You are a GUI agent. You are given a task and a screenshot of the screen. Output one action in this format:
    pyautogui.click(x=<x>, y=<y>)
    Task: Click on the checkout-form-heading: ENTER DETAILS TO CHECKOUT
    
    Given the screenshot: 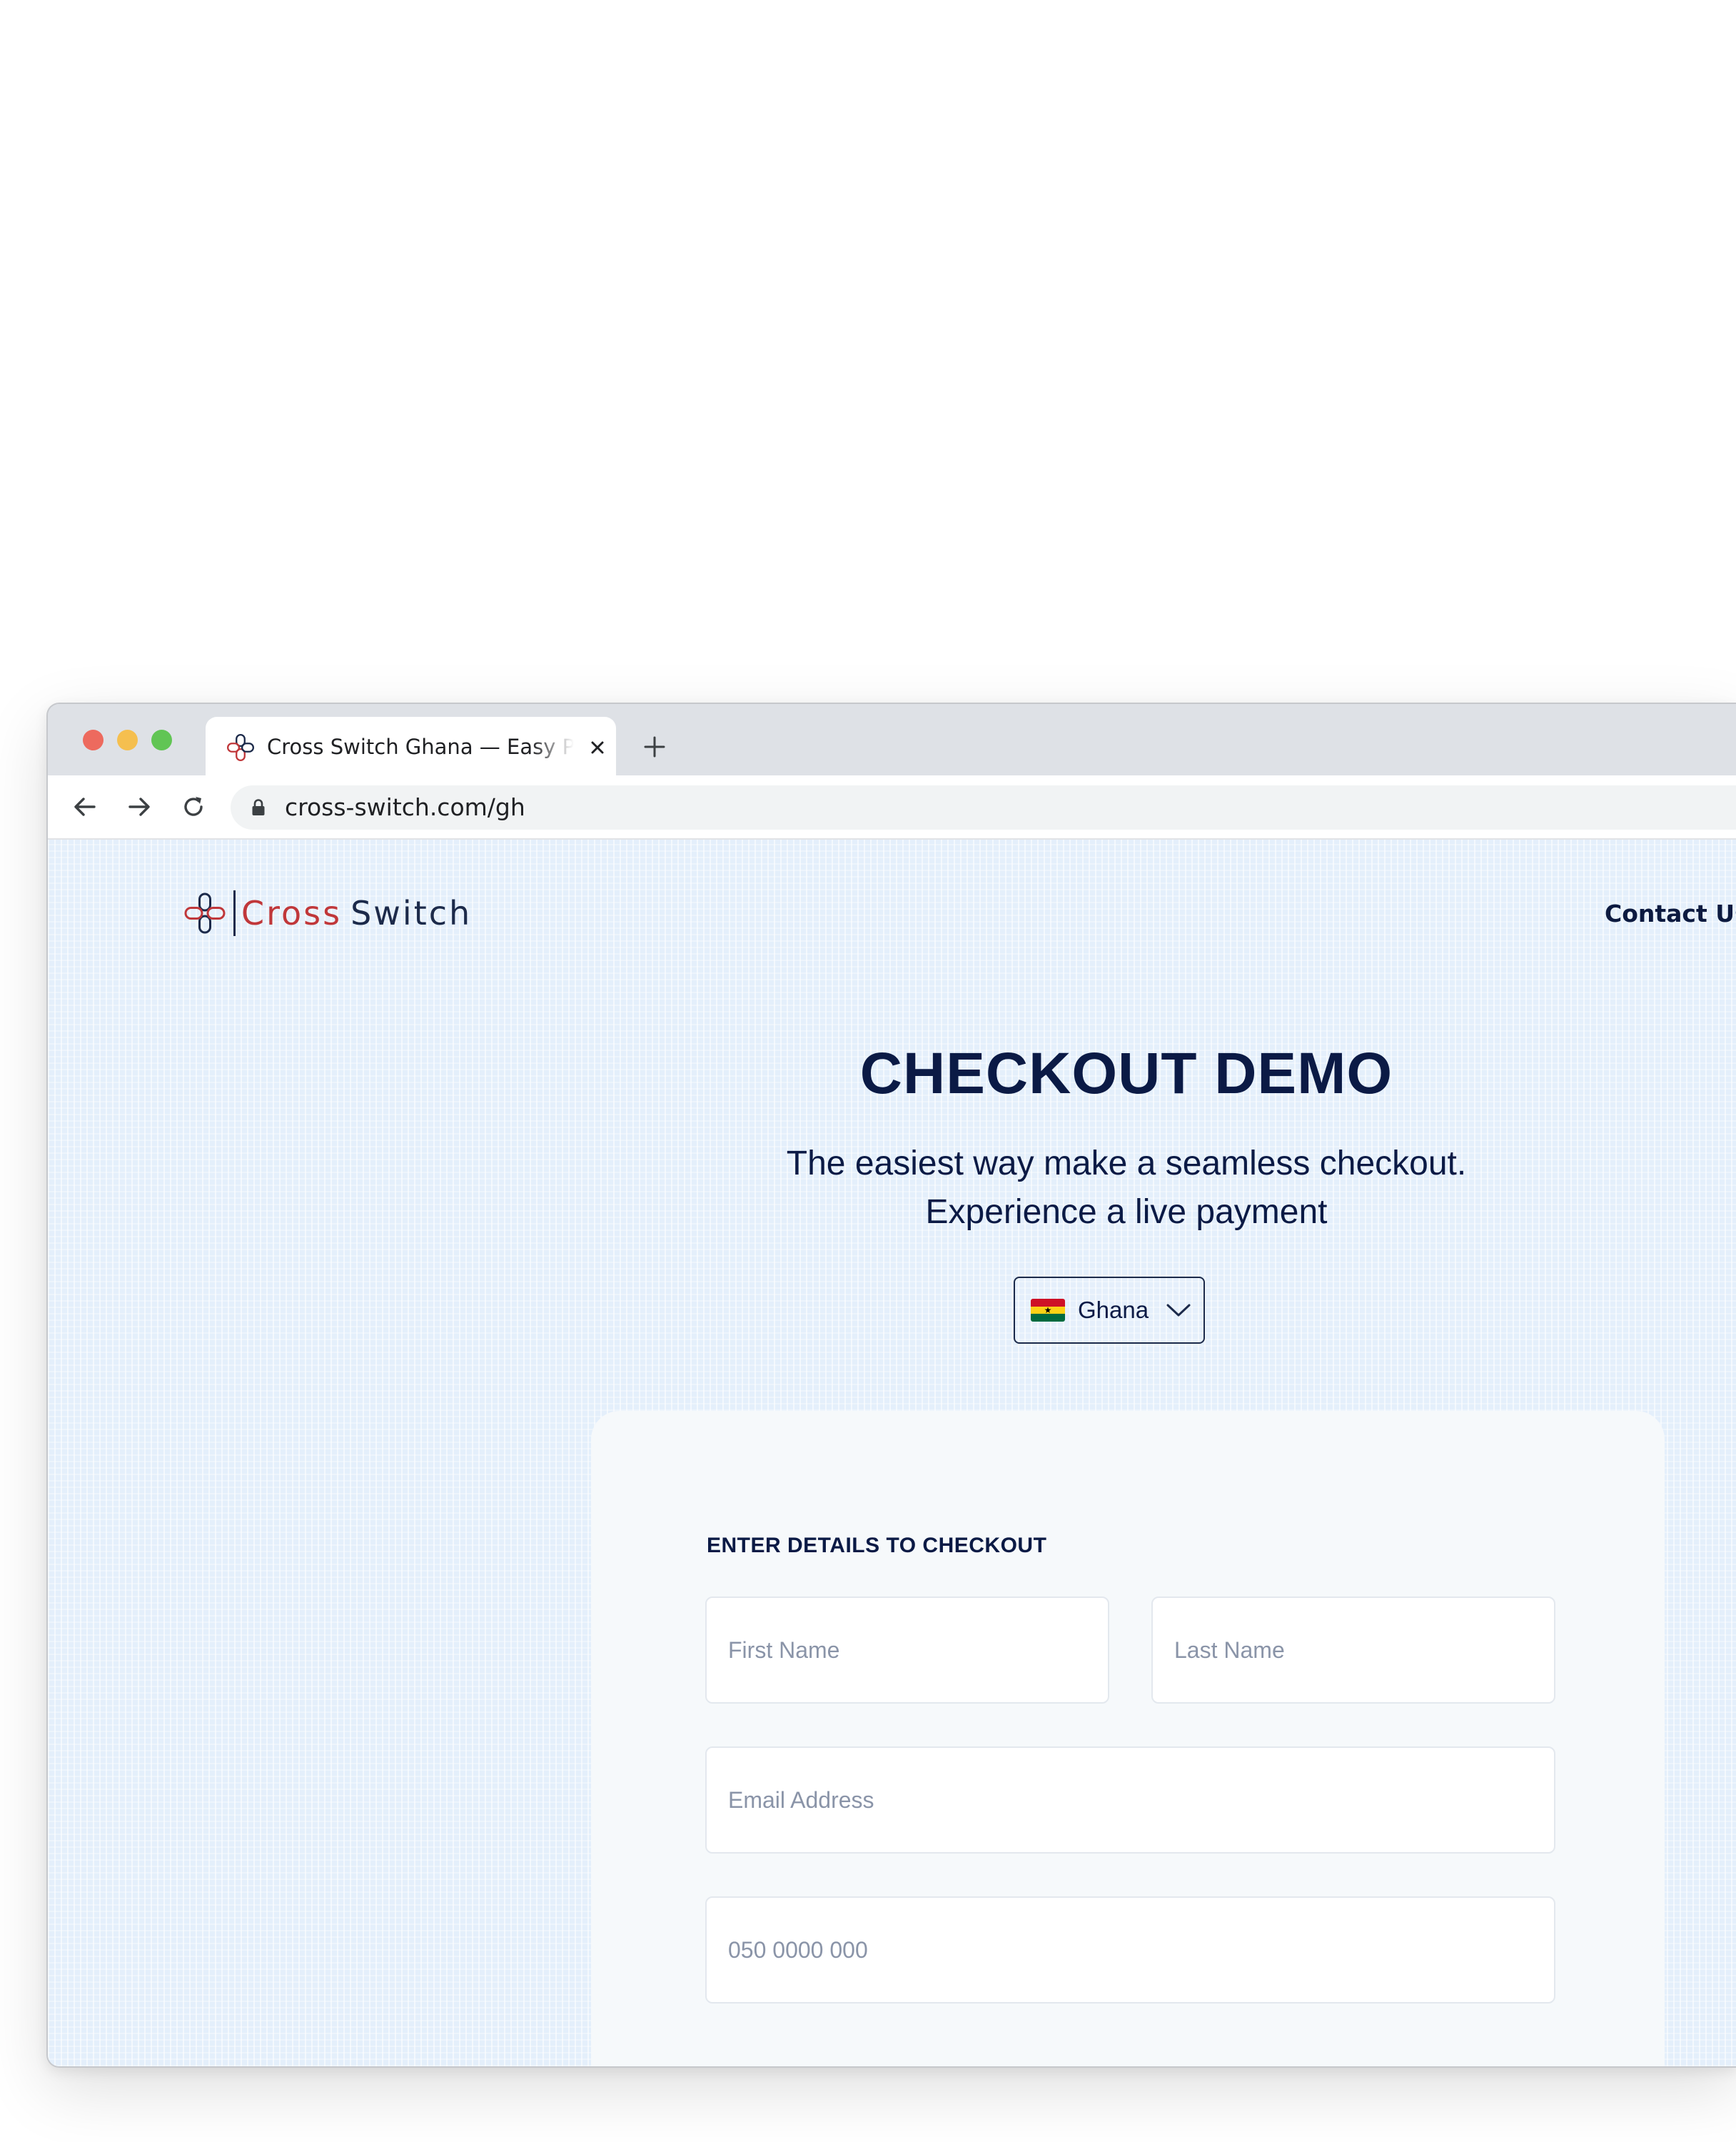 What is the action you would take?
    pyautogui.click(x=877, y=1545)
    